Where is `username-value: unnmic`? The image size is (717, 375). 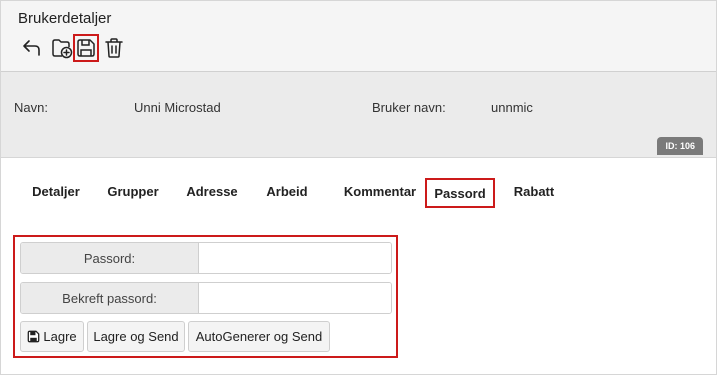 username-value: unnmic is located at coordinates (512, 107).